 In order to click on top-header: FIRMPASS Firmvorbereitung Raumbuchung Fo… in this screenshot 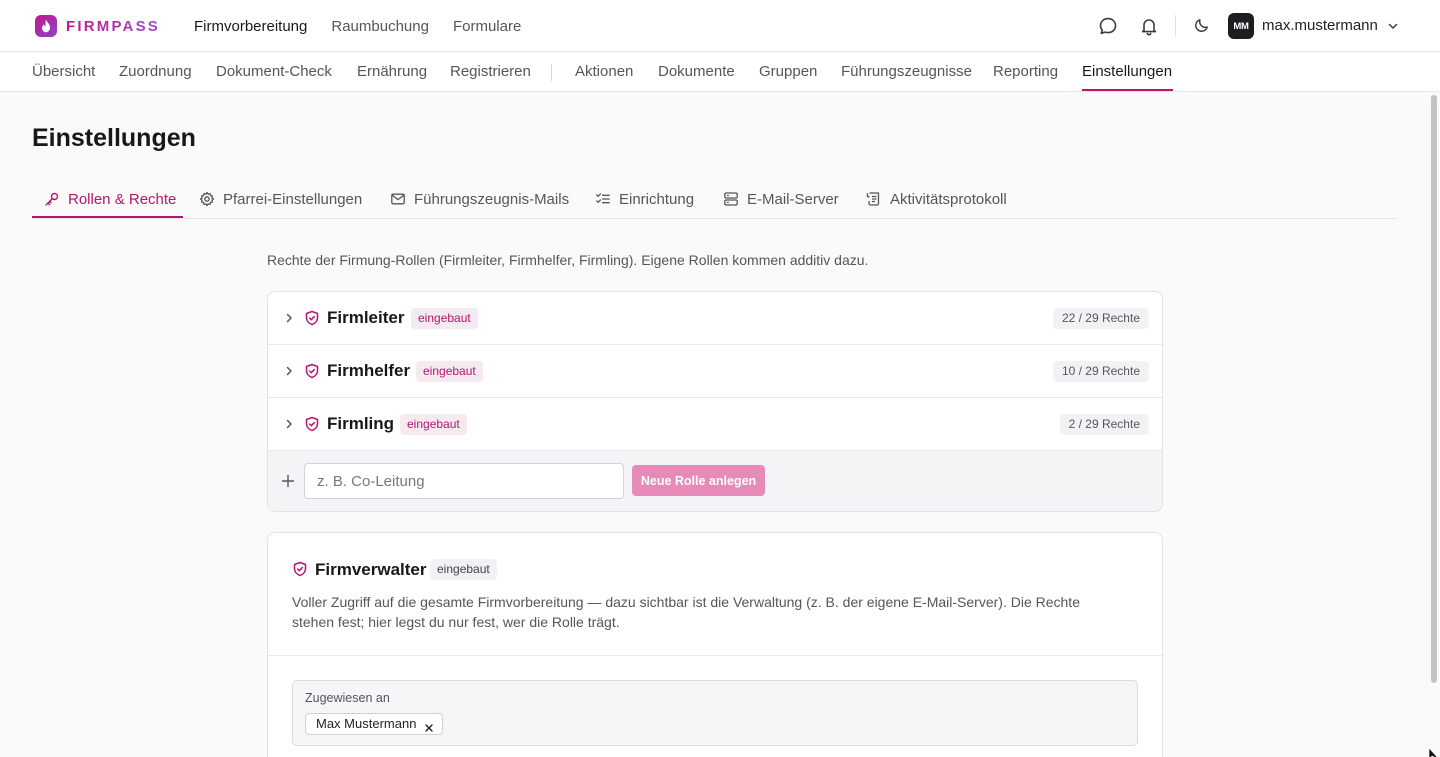, I will do `click(720, 26)`.